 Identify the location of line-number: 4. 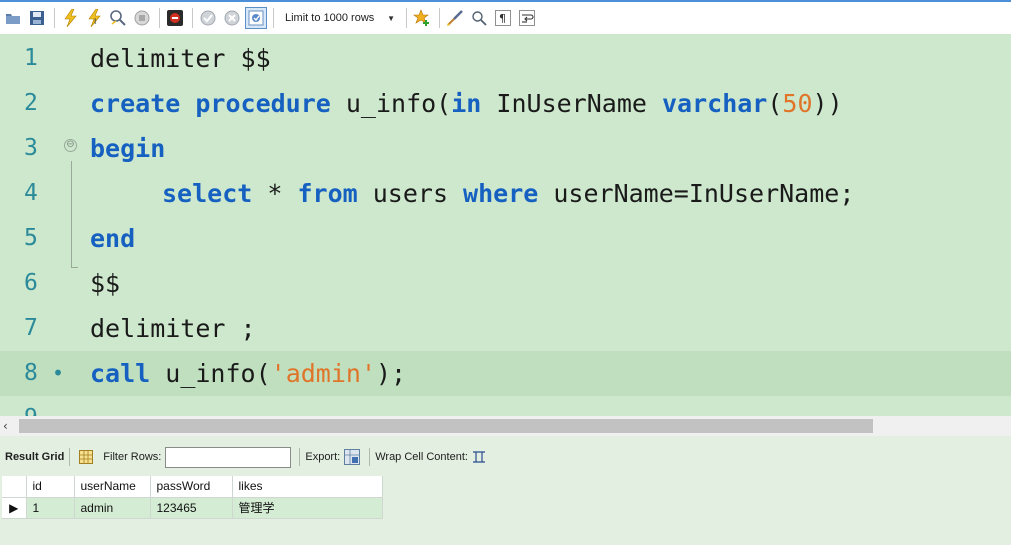
(31, 193).